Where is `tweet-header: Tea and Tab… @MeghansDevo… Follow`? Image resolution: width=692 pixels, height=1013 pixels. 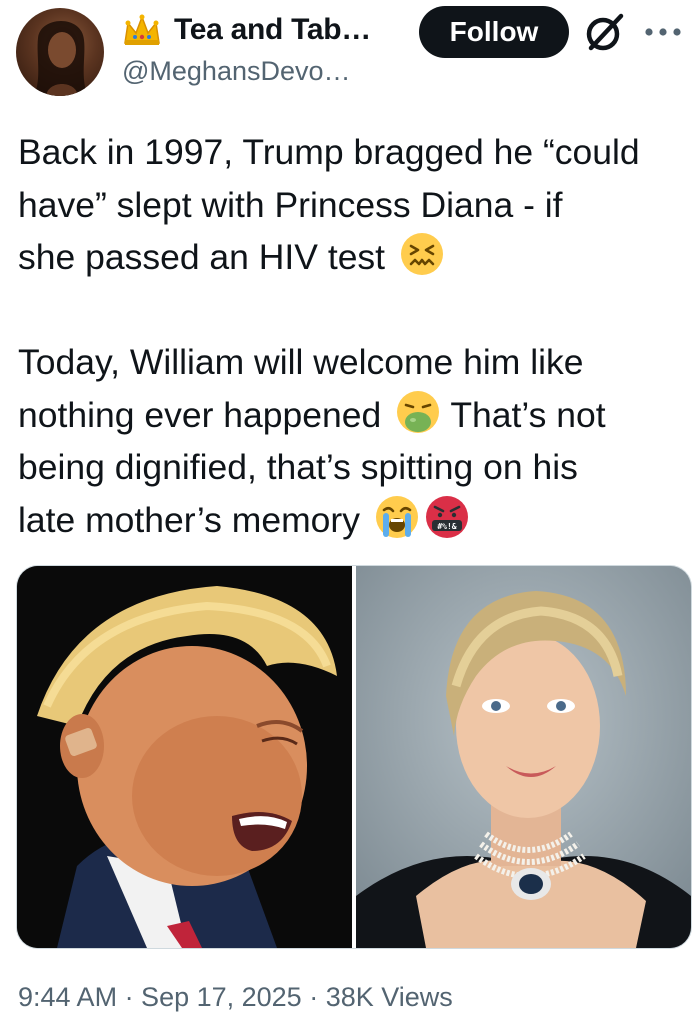
tweet-header: Tea and Tab… @MeghansDevo… Follow is located at coordinates (346, 55).